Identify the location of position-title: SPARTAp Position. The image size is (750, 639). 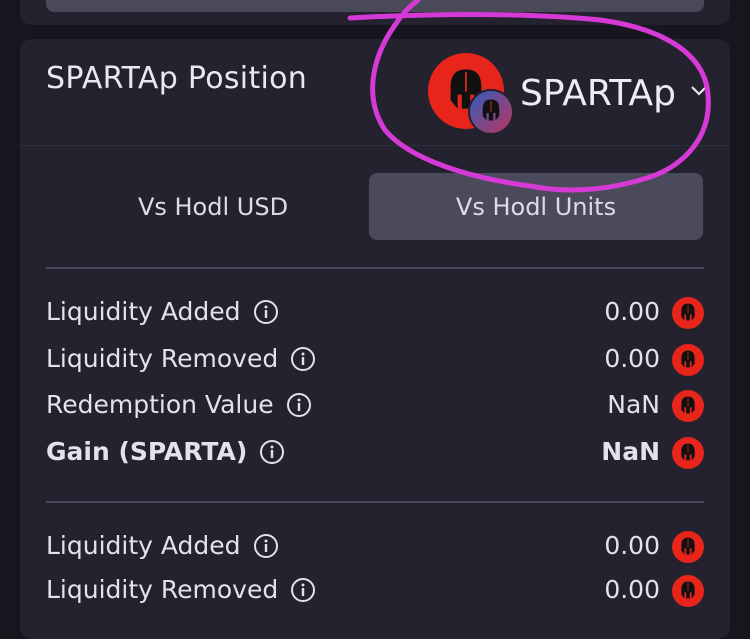
(177, 78).